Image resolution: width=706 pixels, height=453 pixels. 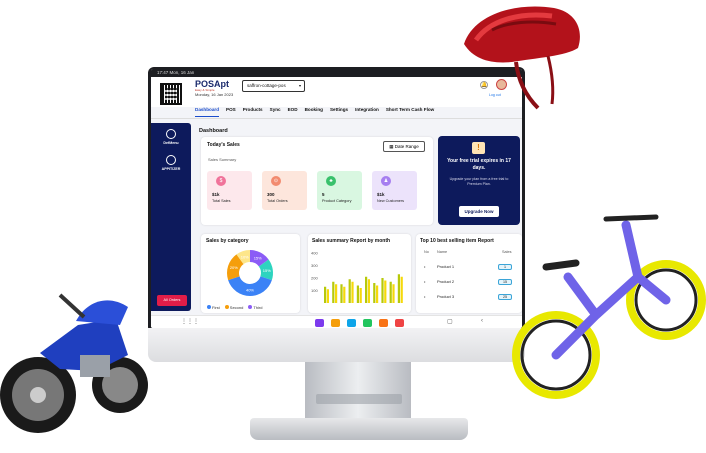 What do you see at coordinates (470, 269) in the screenshot?
I see `table-row: • Product 1 1` at bounding box center [470, 269].